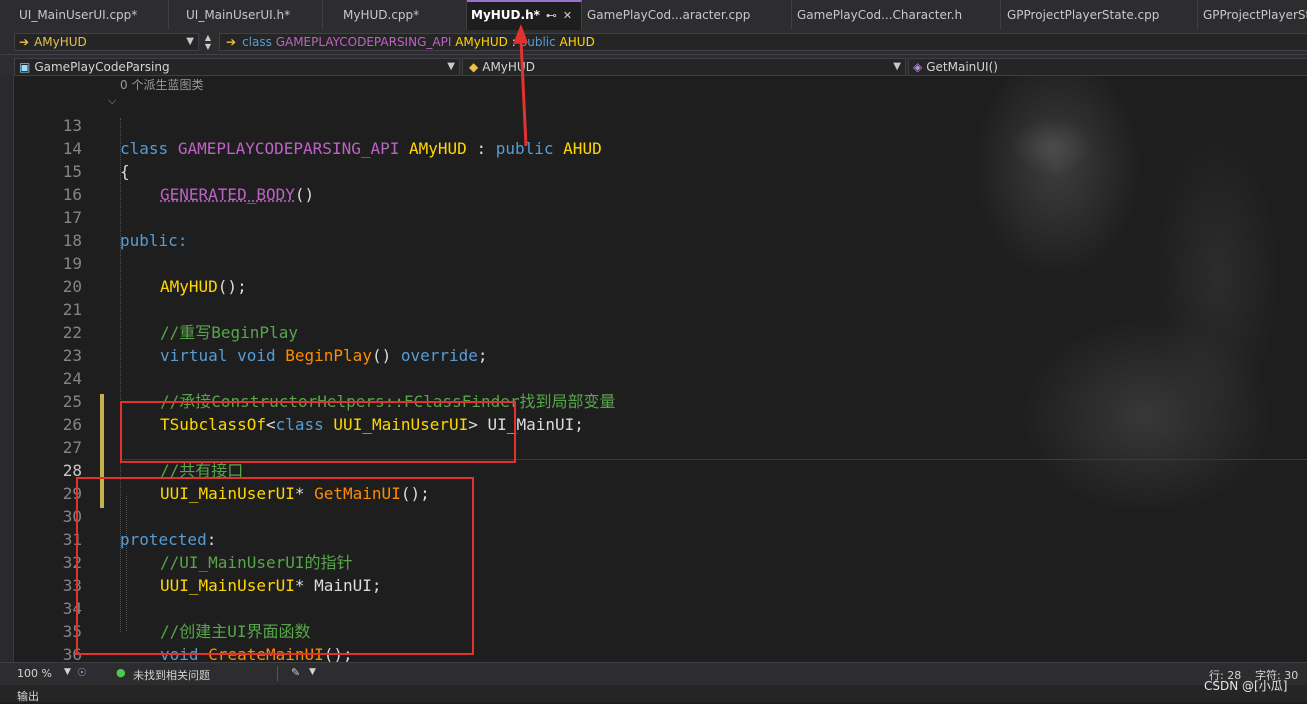 The height and width of the screenshot is (704, 1307). What do you see at coordinates (505, 15) in the screenshot?
I see `tab-label: MyHUD.h*` at bounding box center [505, 15].